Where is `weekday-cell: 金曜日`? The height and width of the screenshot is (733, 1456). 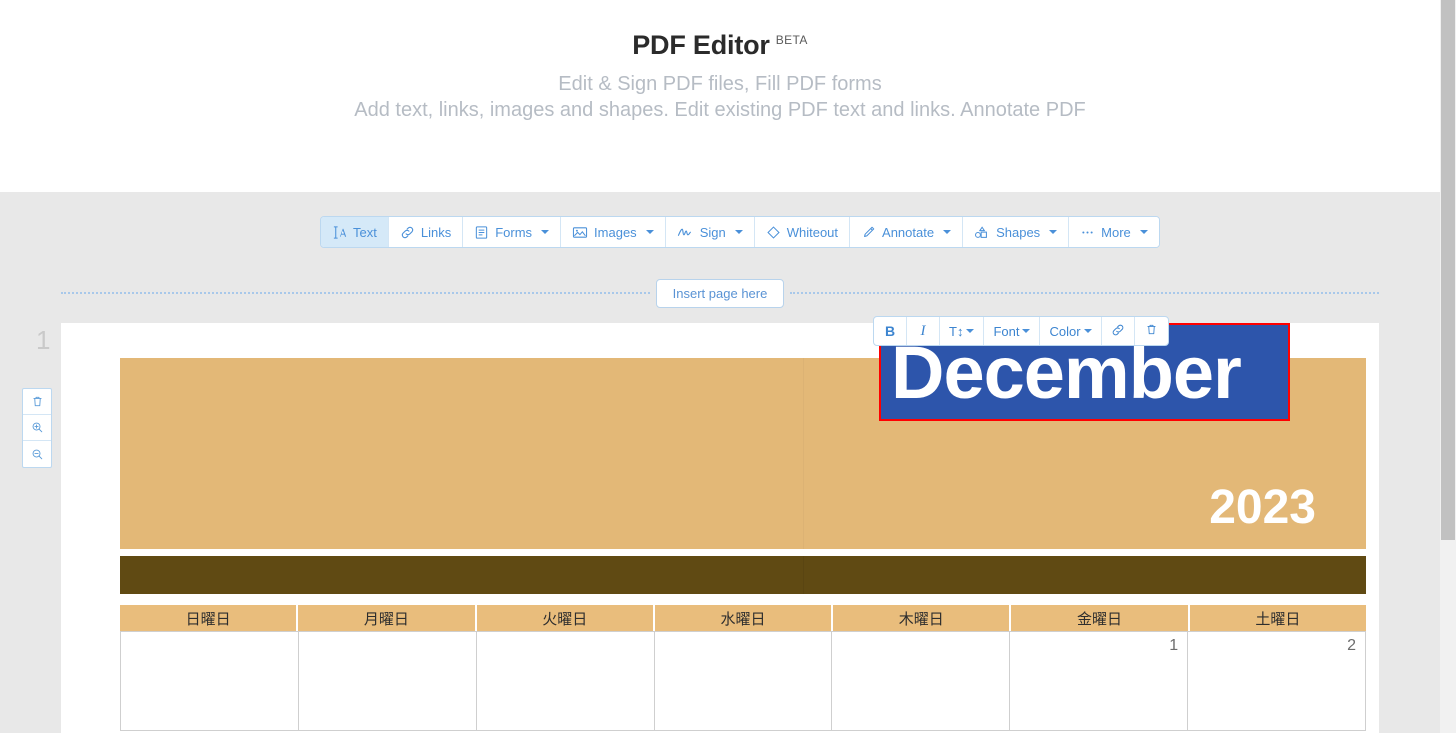
weekday-cell: 金曜日 is located at coordinates (1100, 618).